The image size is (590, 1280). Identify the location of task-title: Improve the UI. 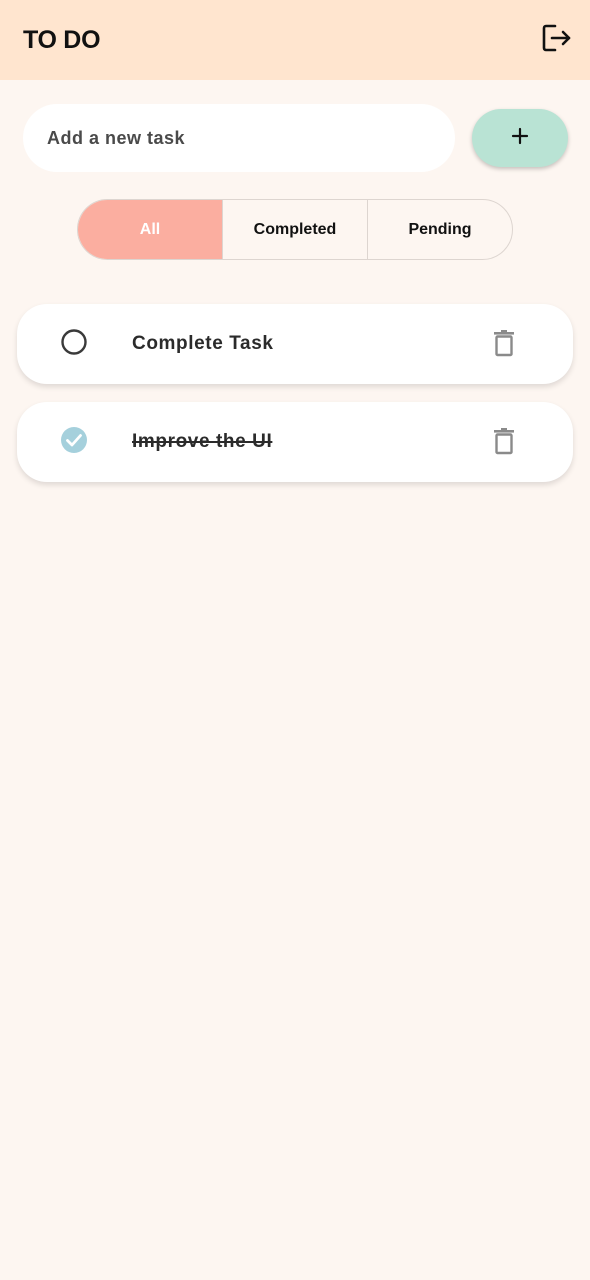
(202, 441).